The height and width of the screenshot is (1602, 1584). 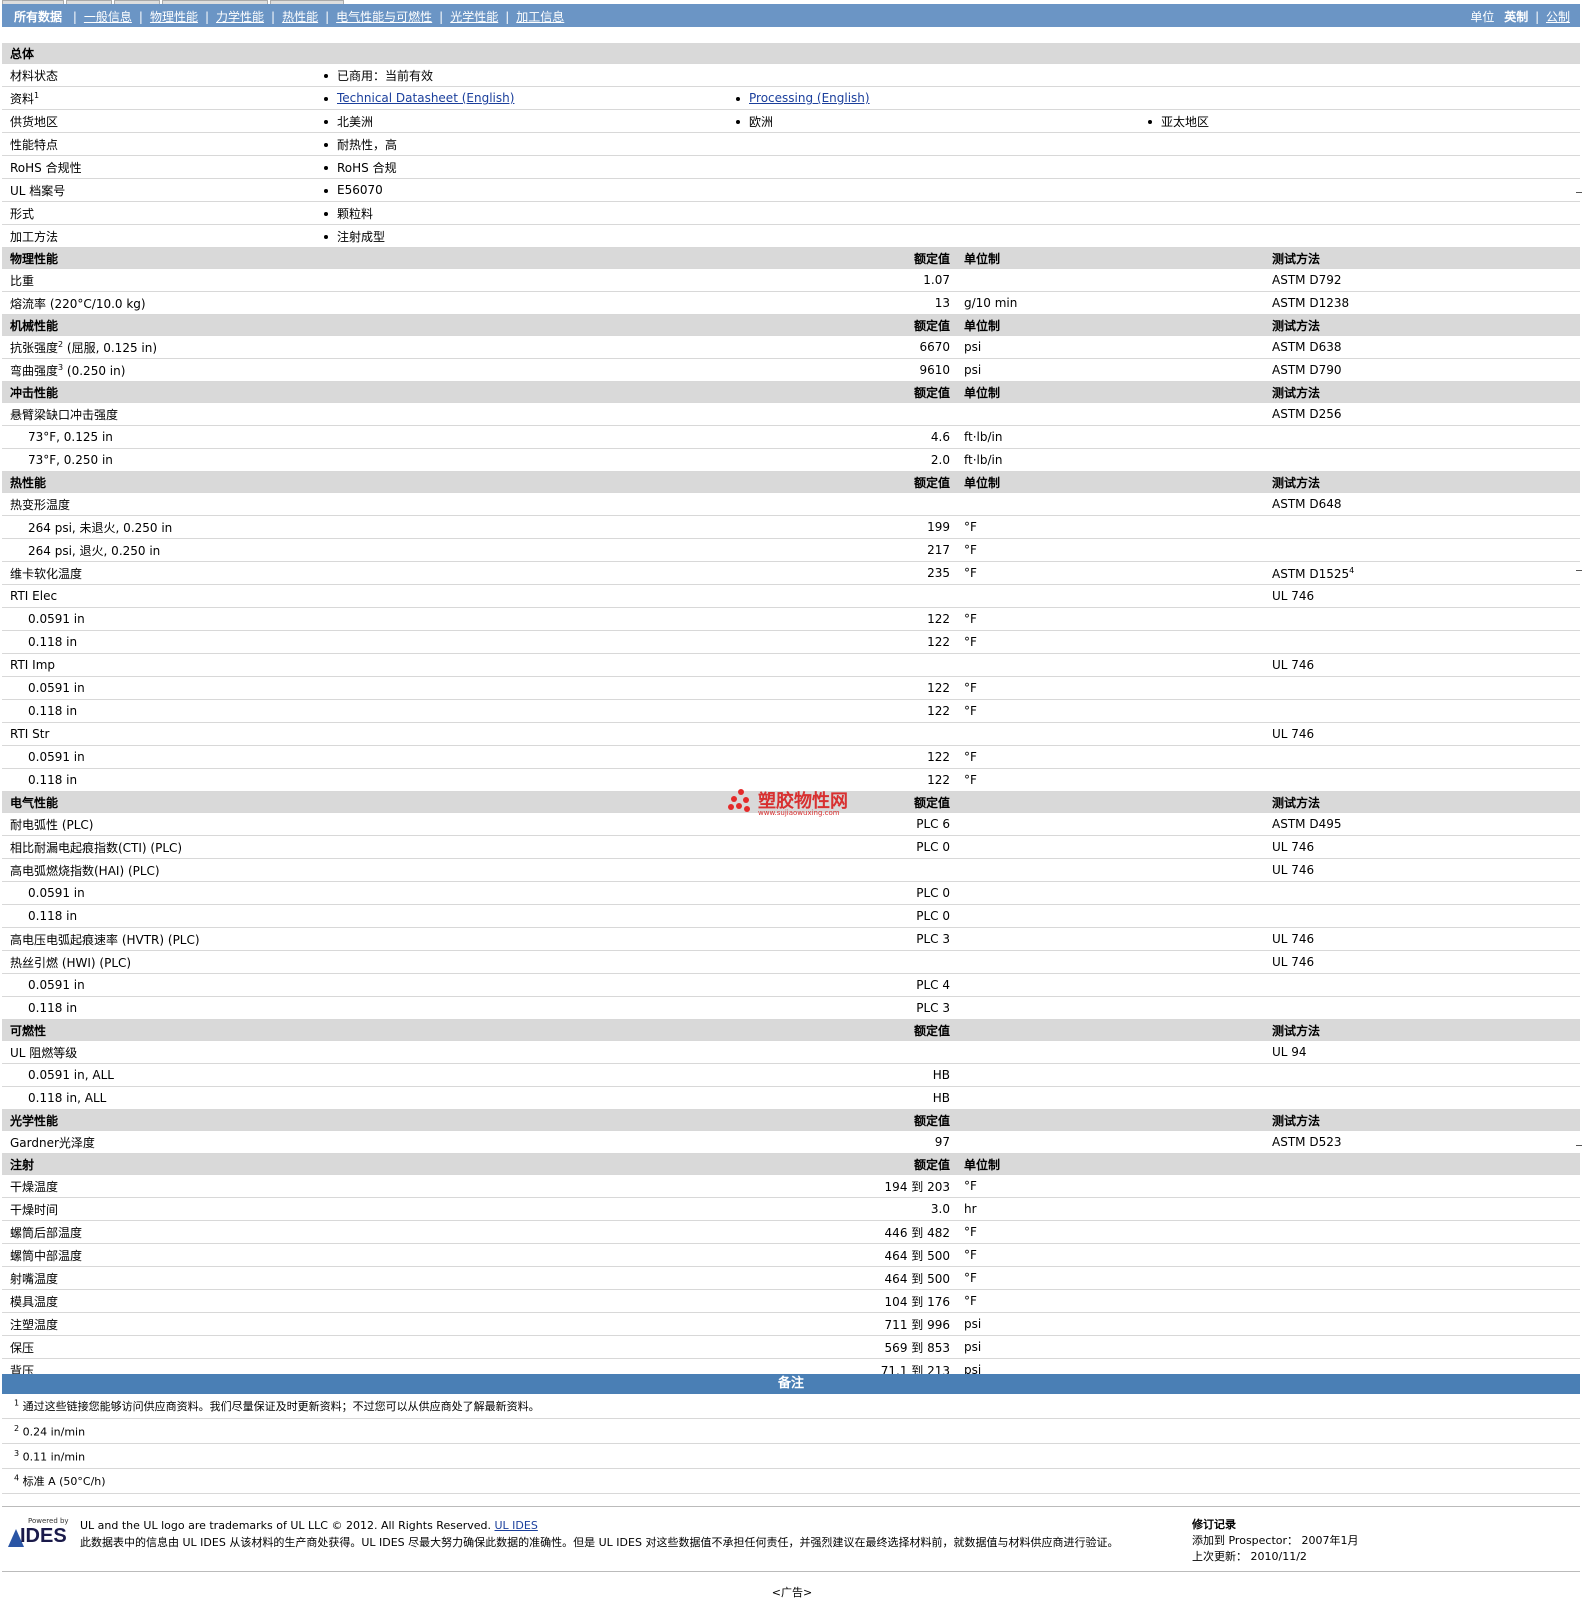 I want to click on section-title: 电气性能, so click(x=363, y=802).